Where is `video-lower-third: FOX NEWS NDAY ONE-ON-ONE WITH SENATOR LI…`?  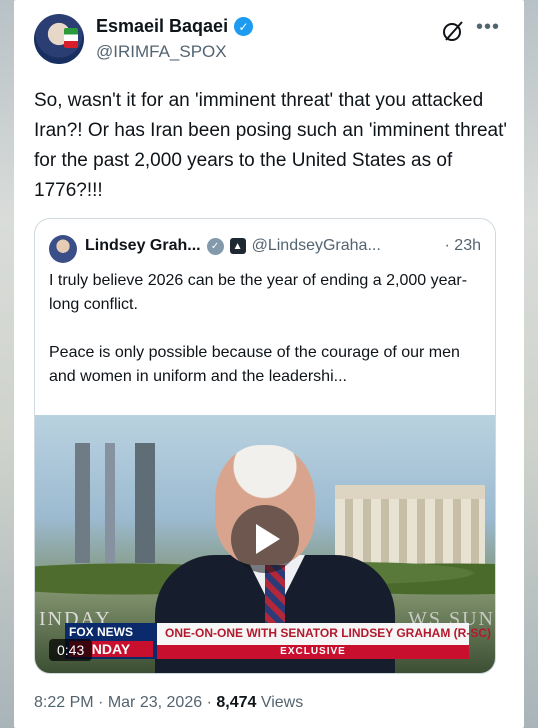
video-lower-third: FOX NEWS NDAY ONE-ON-ONE WITH SENATOR LI… is located at coordinates (278, 641).